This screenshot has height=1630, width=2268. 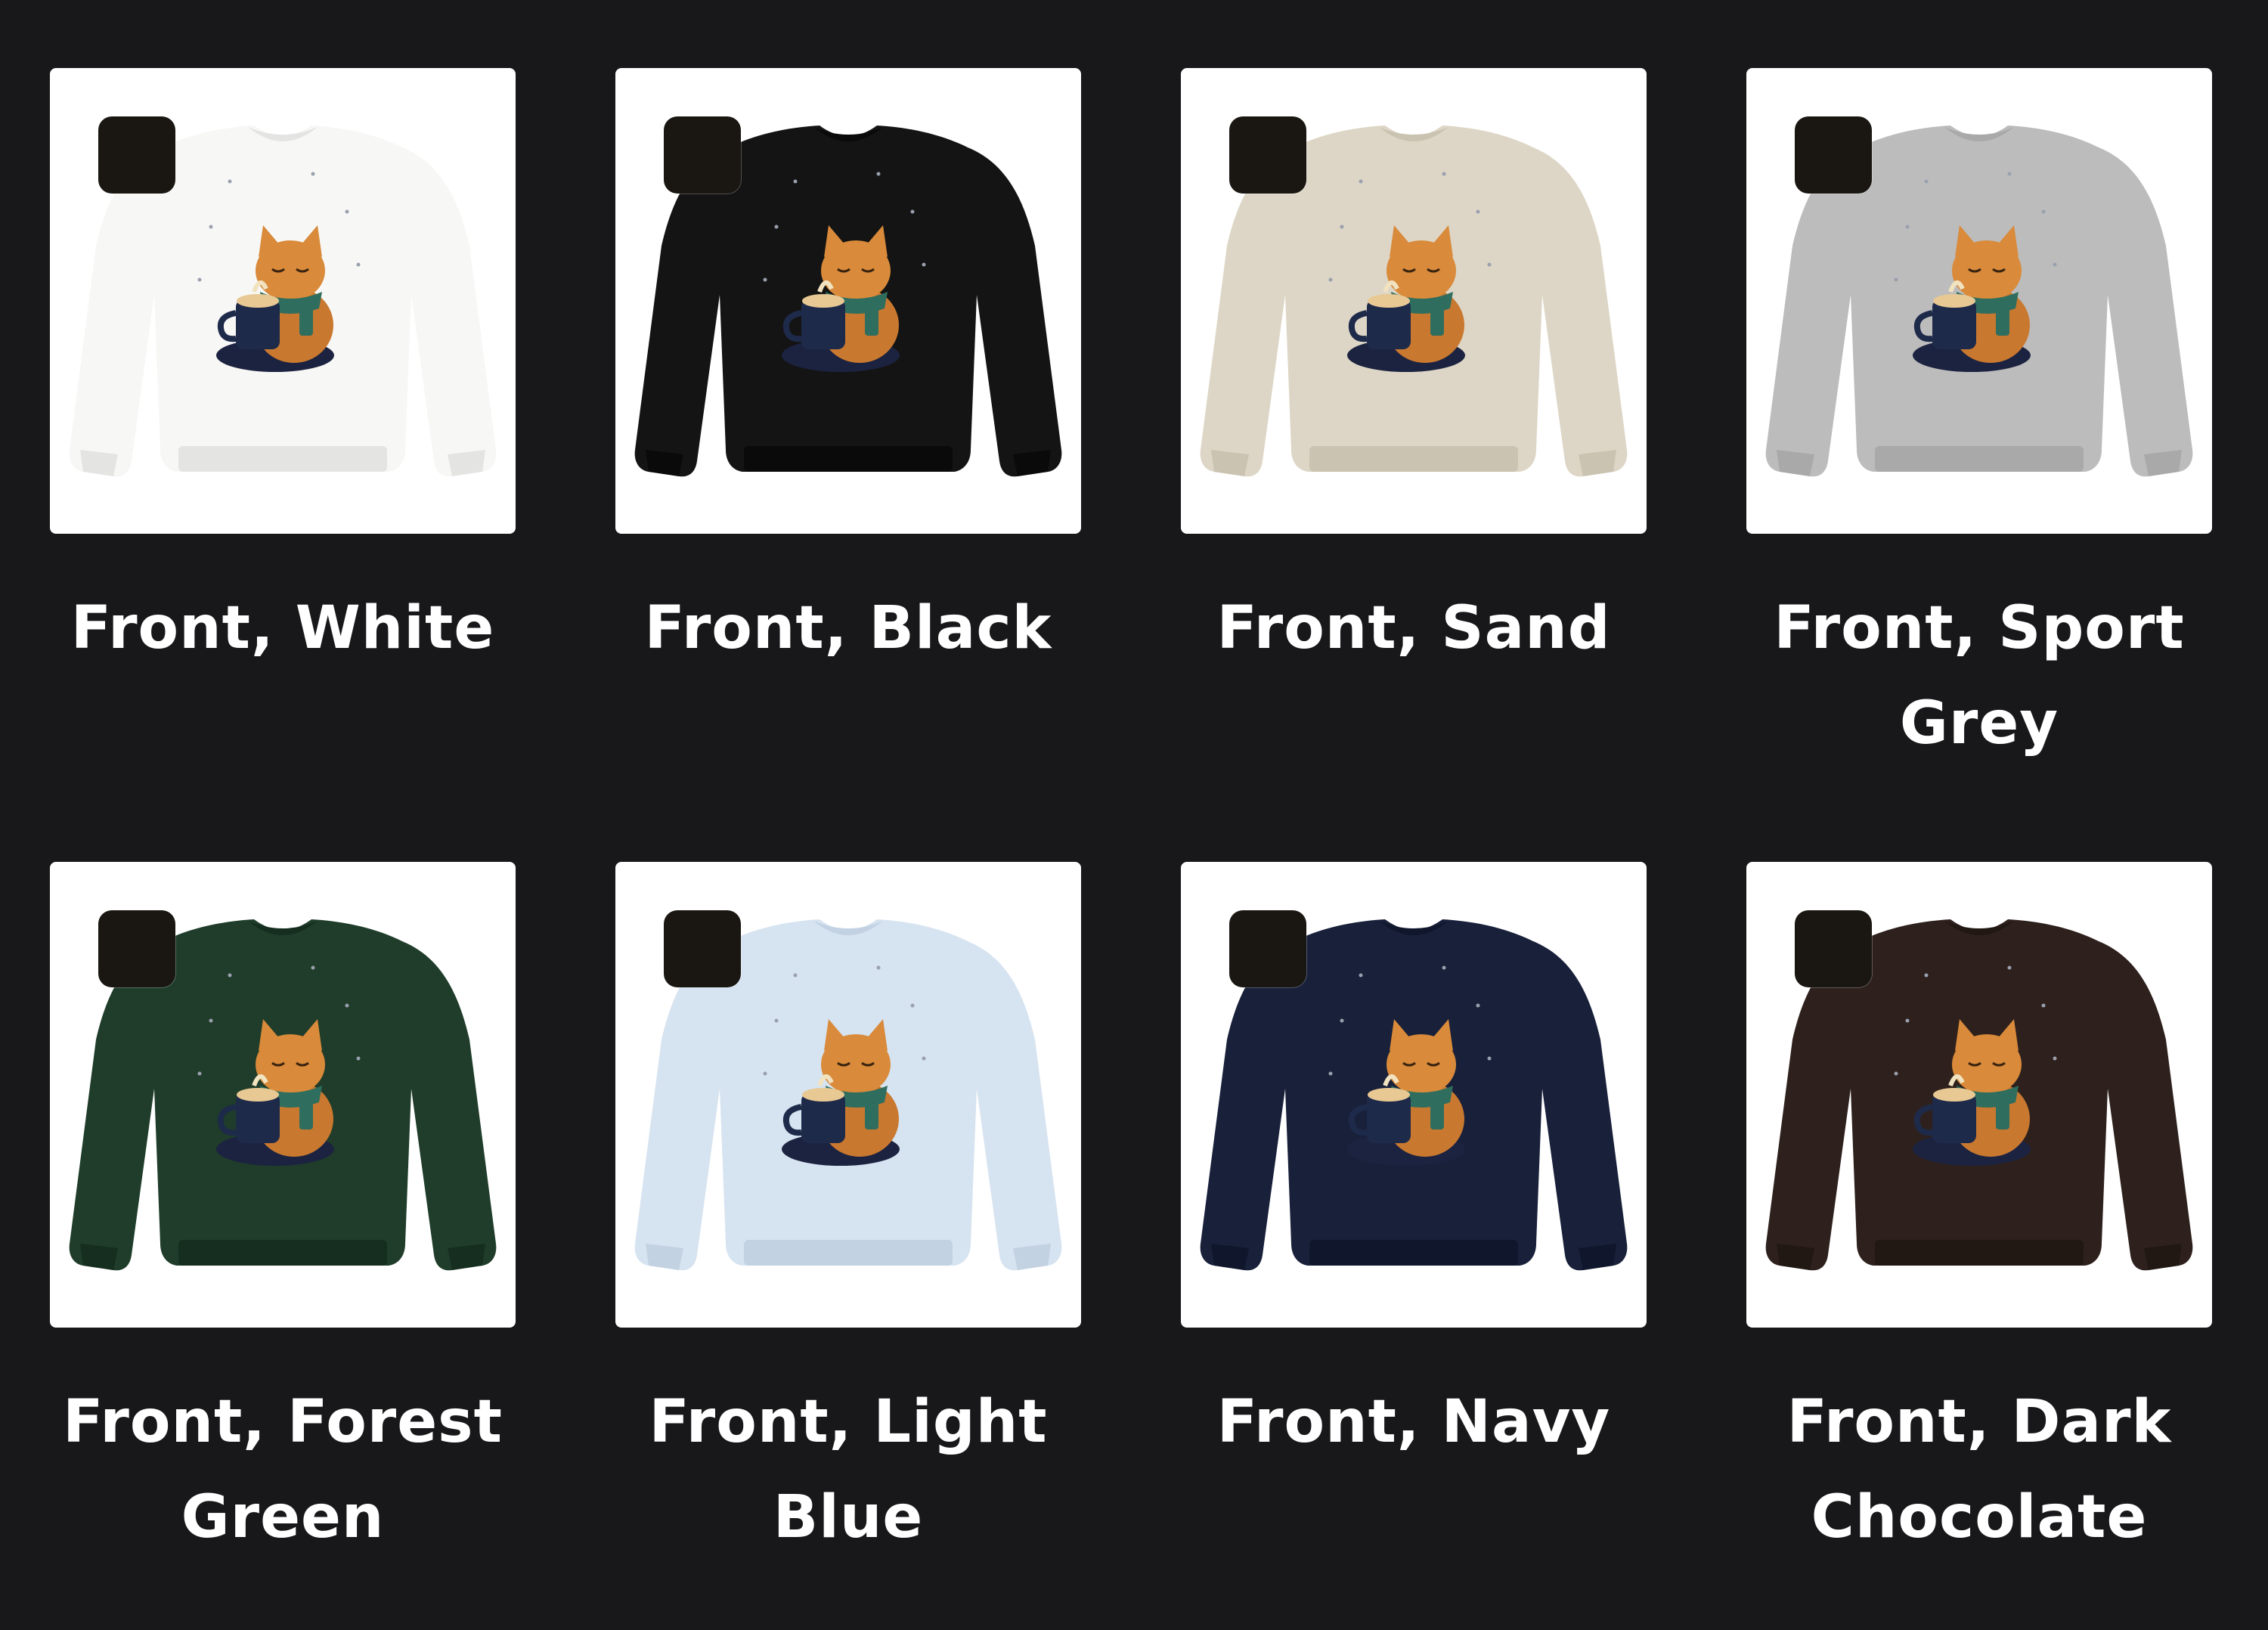 I want to click on variant-card-sand: Front, Sand, so click(x=1414, y=452).